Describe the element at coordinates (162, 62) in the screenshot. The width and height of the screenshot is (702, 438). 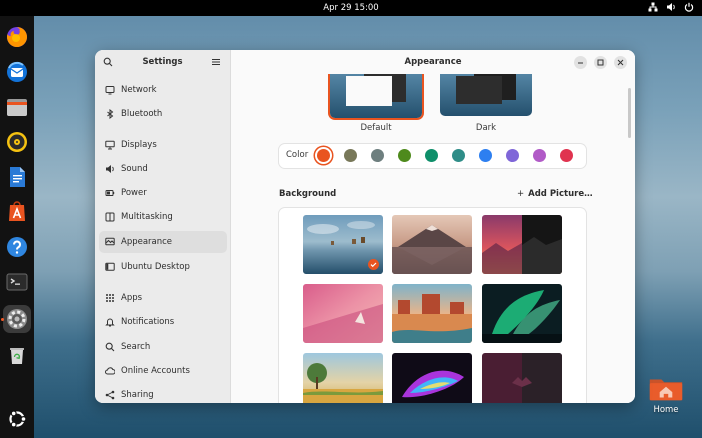
I see `sidebar-title: Settings` at that location.